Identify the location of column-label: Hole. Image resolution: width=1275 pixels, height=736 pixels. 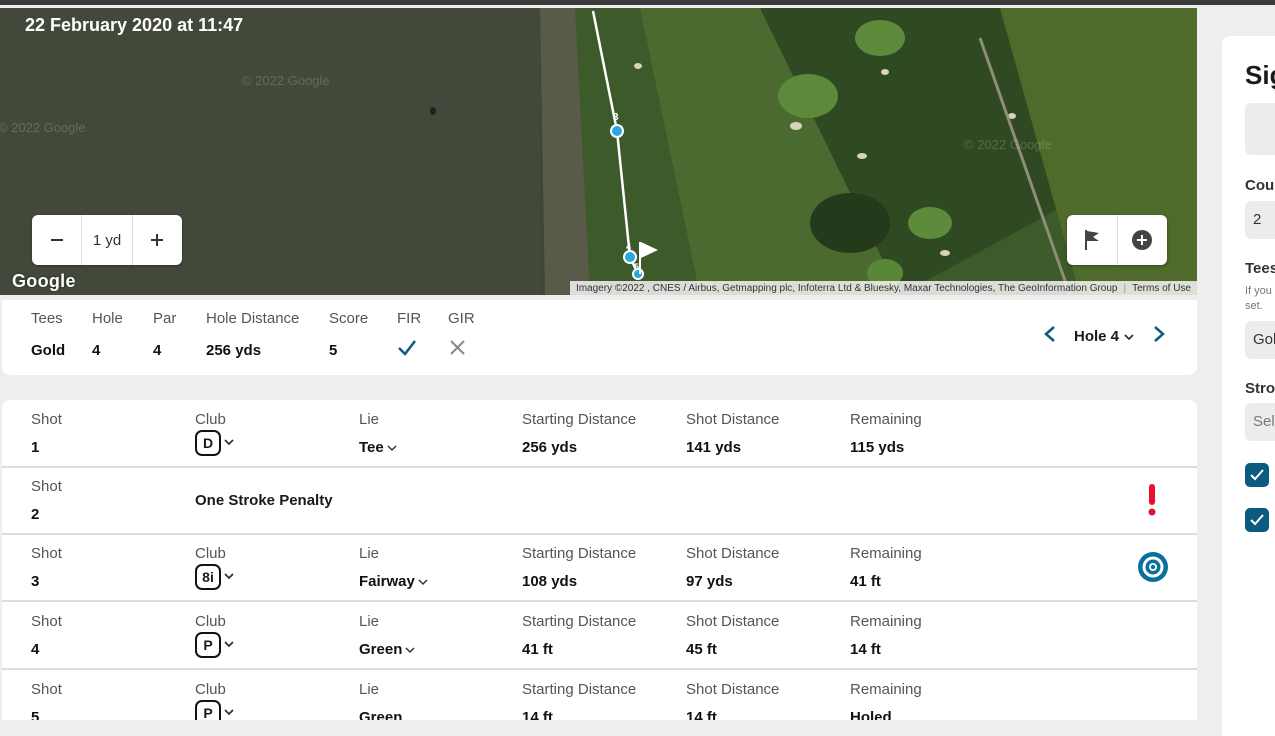
(107, 318).